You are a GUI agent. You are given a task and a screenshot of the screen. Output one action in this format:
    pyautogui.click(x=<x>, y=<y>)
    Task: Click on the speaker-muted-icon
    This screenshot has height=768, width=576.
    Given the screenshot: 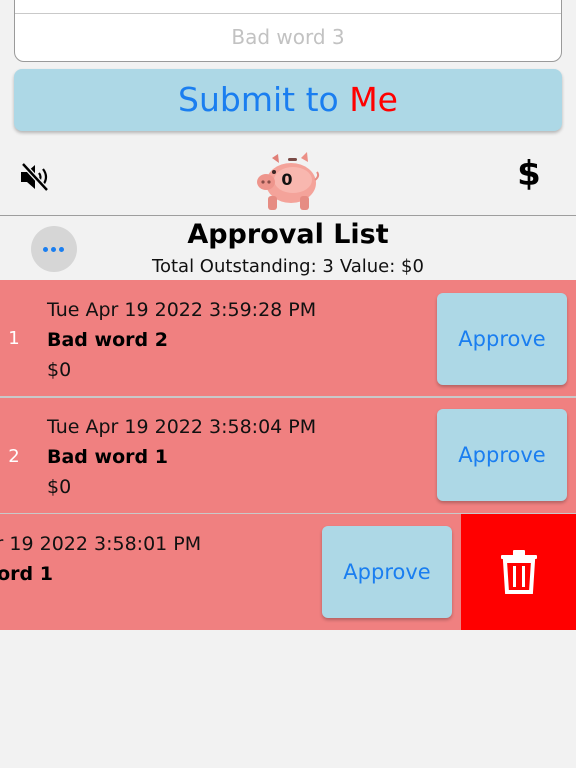 What is the action you would take?
    pyautogui.click(x=35, y=177)
    